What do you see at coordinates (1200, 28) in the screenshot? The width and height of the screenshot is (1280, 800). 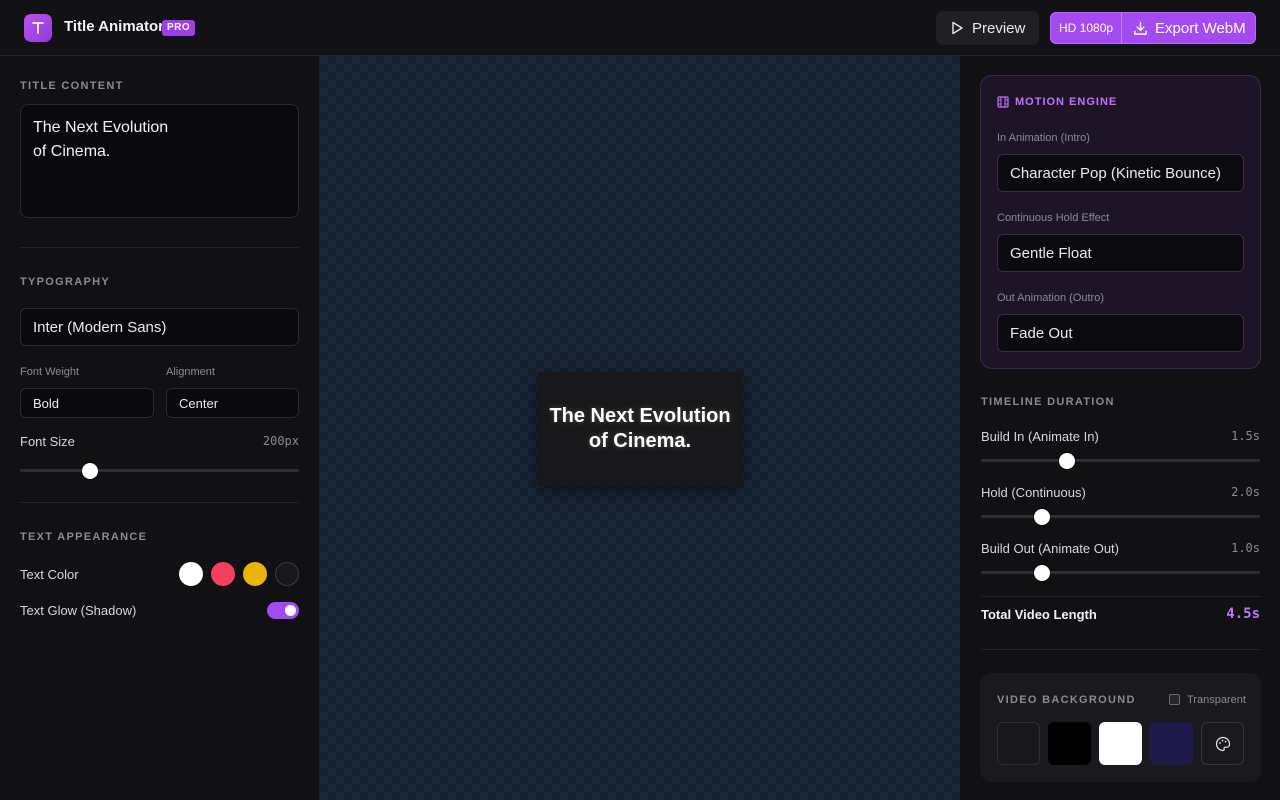 I see `export-label: Export WebM` at bounding box center [1200, 28].